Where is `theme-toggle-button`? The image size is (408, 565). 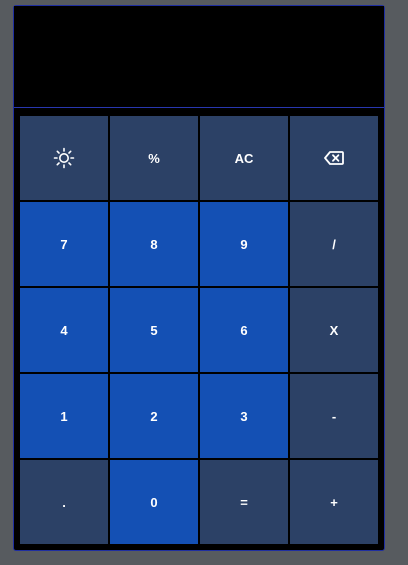
theme-toggle-button is located at coordinates (64, 158).